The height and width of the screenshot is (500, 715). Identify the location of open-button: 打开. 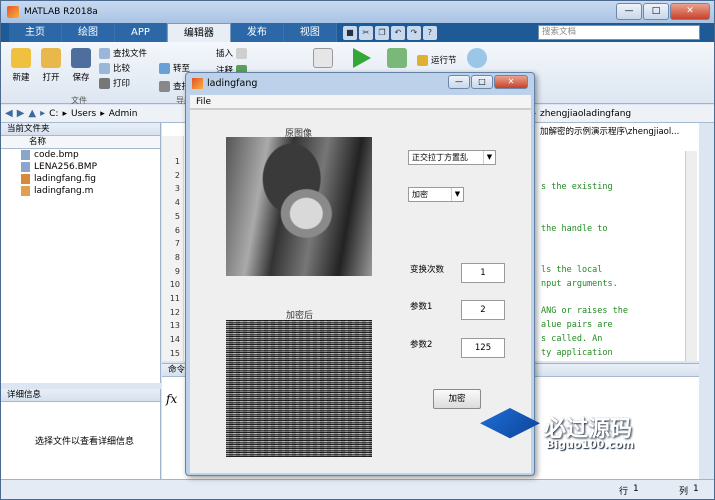
(51, 65).